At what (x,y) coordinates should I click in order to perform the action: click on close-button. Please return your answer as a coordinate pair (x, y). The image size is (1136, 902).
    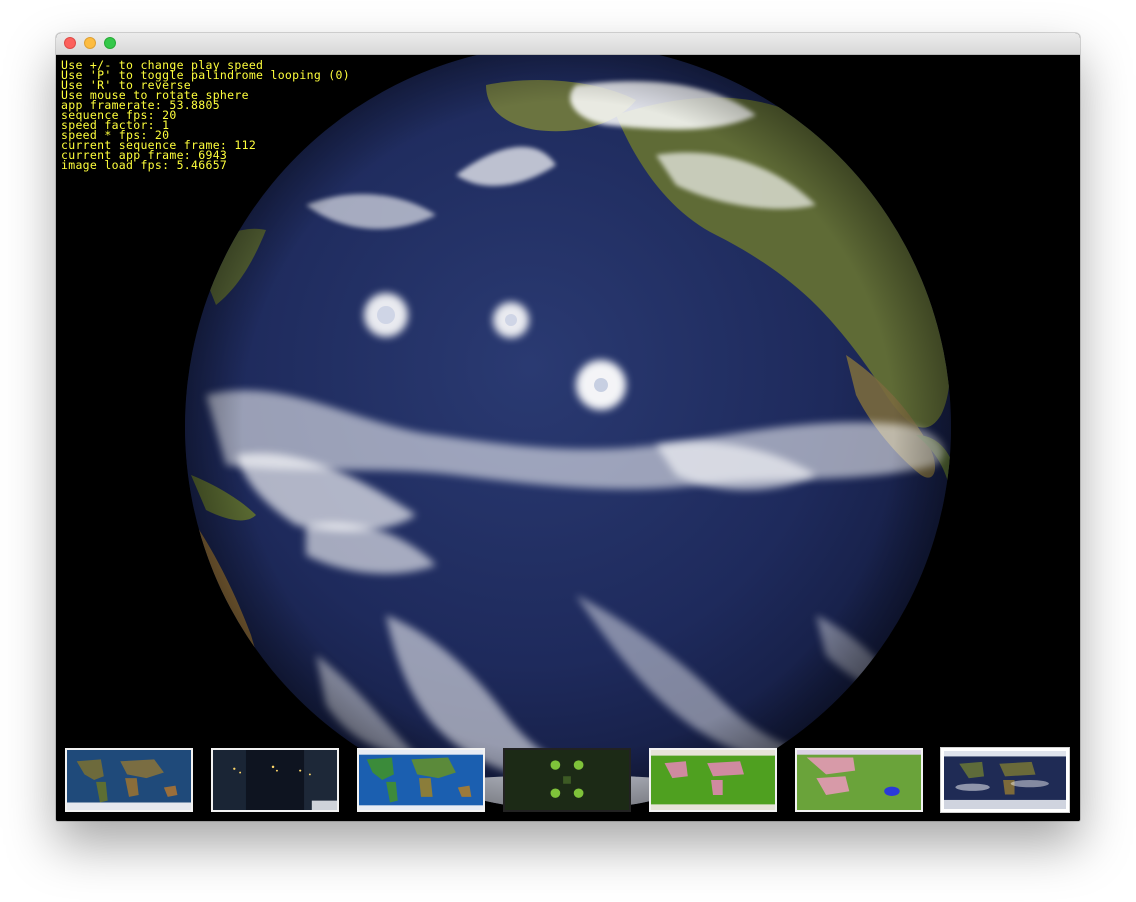
    Looking at the image, I should click on (70, 43).